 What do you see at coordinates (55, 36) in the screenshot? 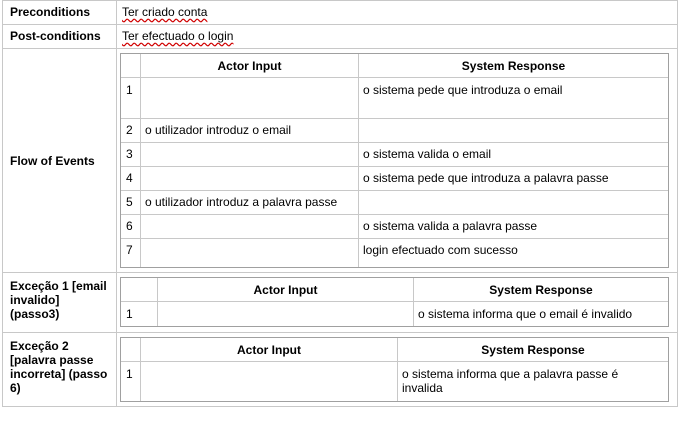
I see `postconditions-label: Post-conditions` at bounding box center [55, 36].